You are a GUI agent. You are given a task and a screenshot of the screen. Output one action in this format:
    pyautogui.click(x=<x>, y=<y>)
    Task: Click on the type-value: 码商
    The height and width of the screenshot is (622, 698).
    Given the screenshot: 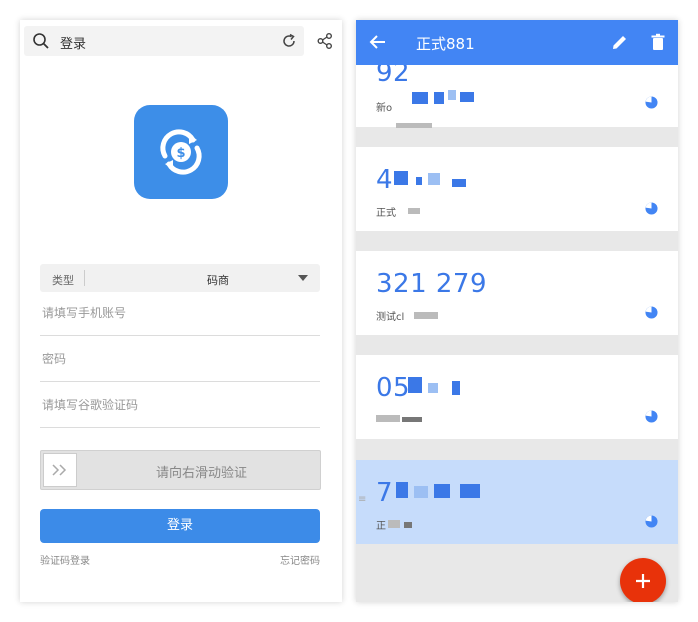 What is the action you would take?
    pyautogui.click(x=218, y=280)
    